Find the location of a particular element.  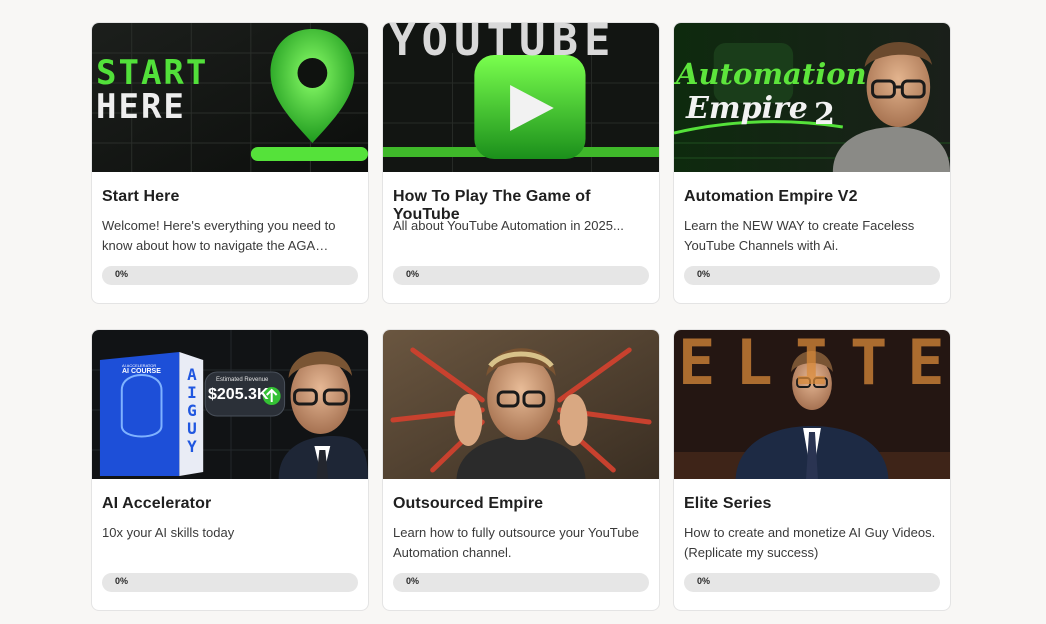

revenue-caption: Estimated Revenue is located at coordinates (242, 380).